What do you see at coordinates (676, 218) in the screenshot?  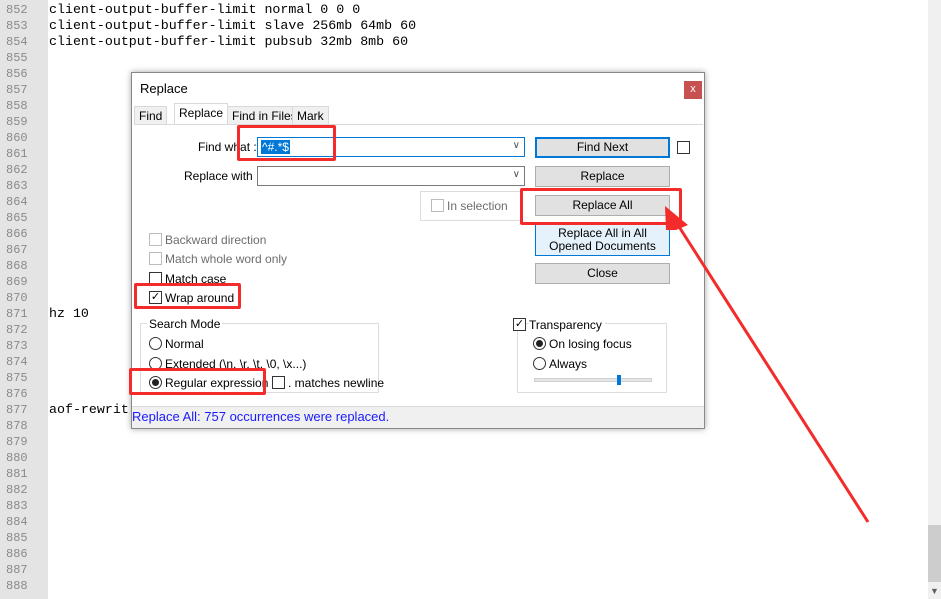 I see `arrow-head-icon` at bounding box center [676, 218].